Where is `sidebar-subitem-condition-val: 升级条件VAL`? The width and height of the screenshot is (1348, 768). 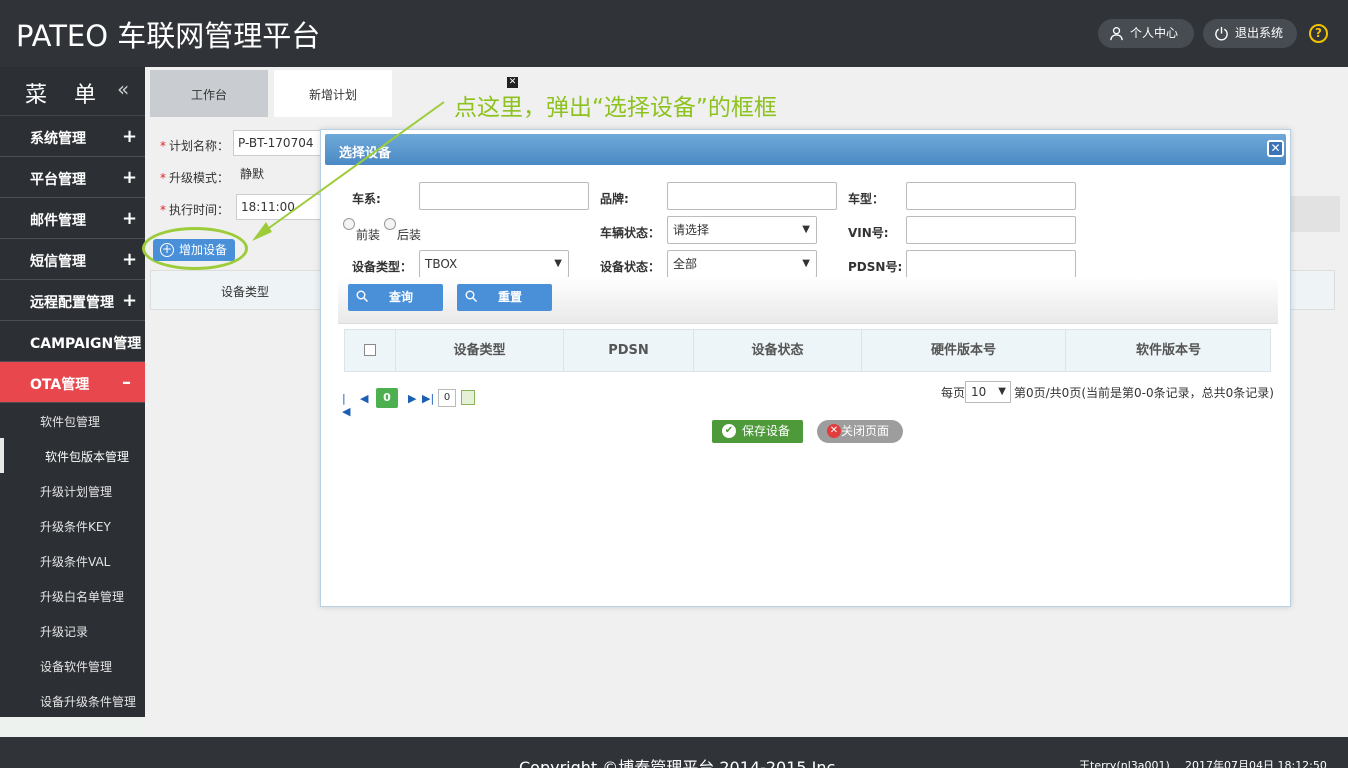 sidebar-subitem-condition-val: 升级条件VAL is located at coordinates (72, 560).